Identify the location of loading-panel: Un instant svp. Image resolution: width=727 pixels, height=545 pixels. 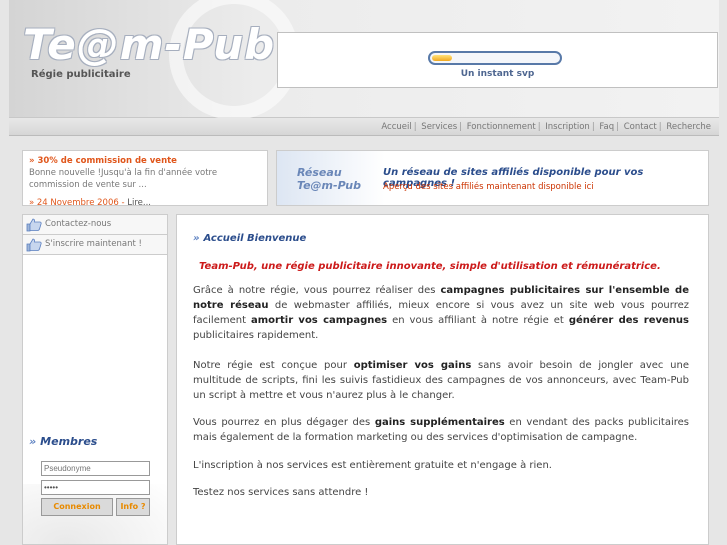
(497, 60).